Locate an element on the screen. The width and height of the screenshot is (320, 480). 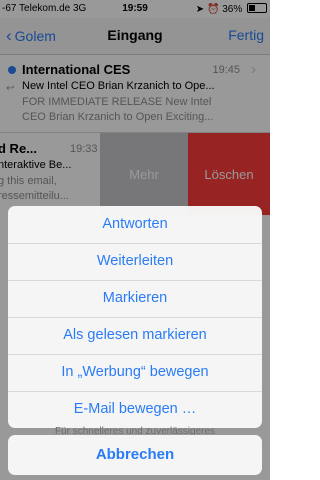
cancel-button: Abbrechen is located at coordinates (135, 455).